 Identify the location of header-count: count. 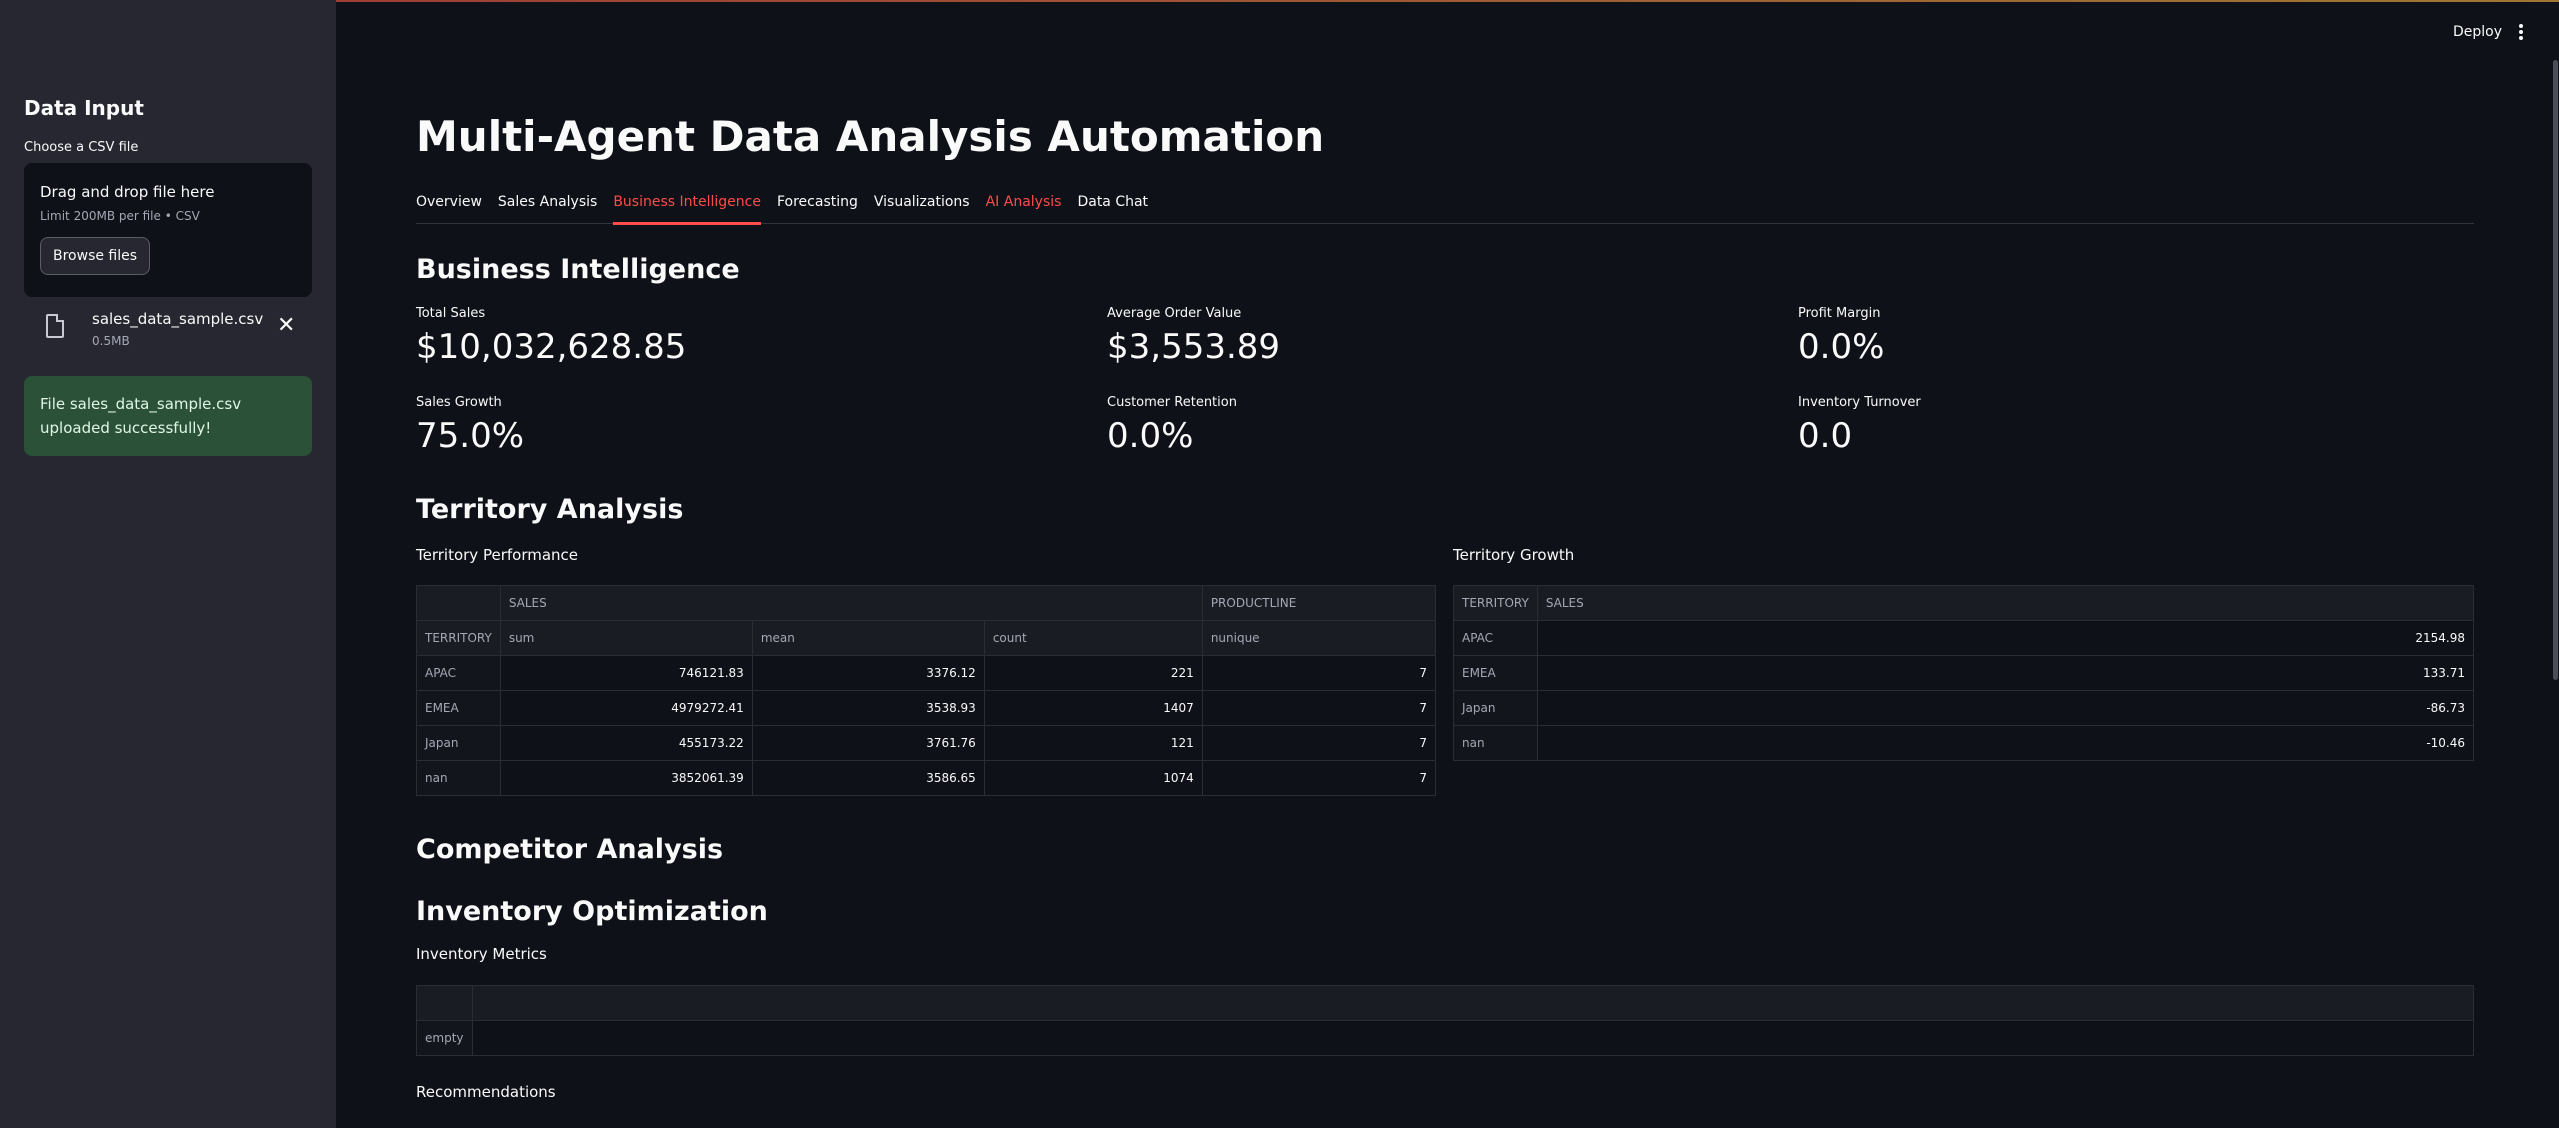
(1093, 638).